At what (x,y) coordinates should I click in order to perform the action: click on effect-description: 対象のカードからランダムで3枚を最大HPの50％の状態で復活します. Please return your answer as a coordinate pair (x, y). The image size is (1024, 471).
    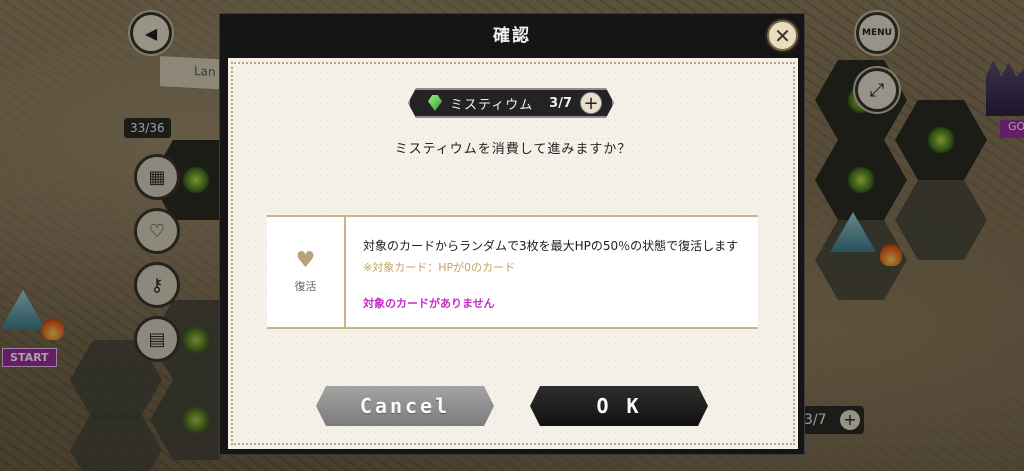
    Looking at the image, I should click on (551, 246).